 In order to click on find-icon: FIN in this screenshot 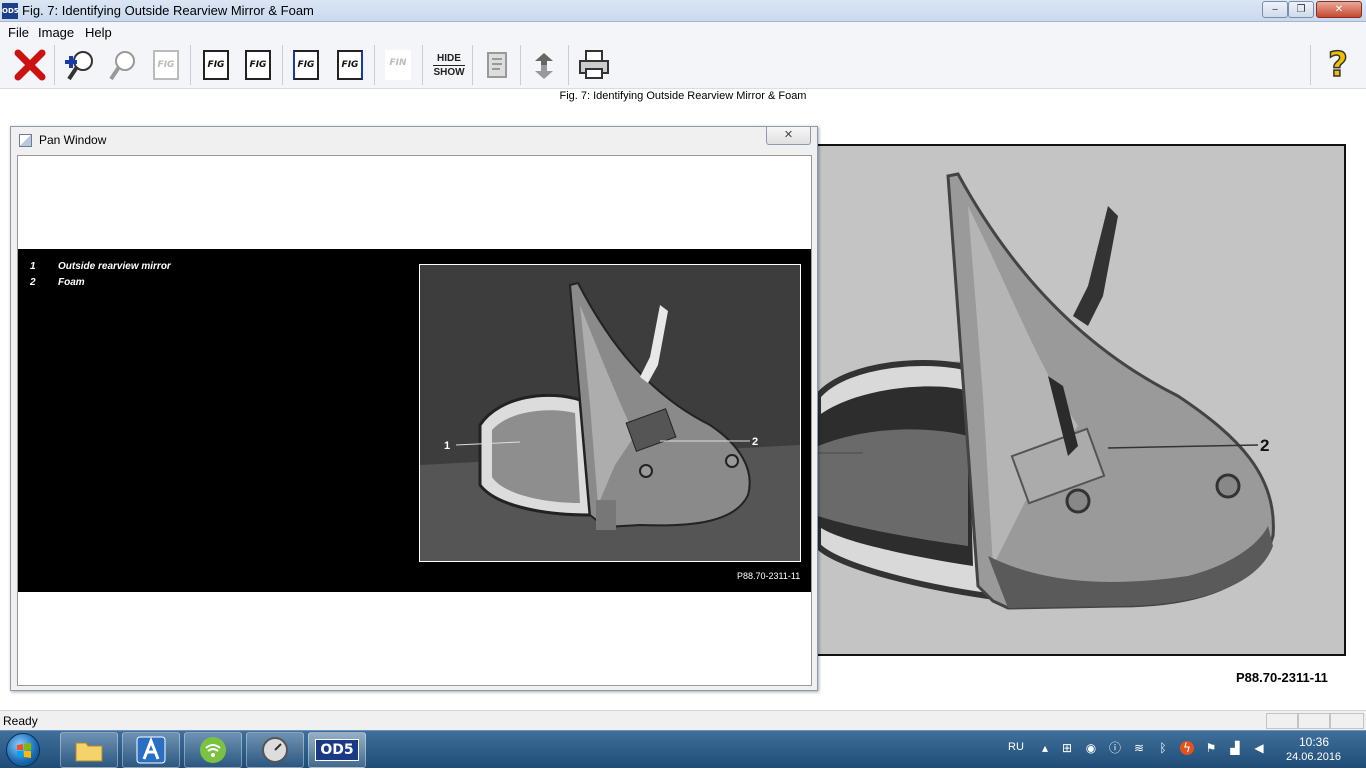, I will do `click(398, 65)`.